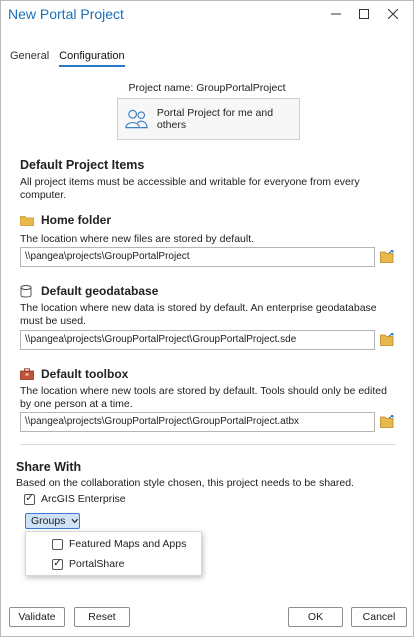 This screenshot has width=414, height=637. I want to click on maximize-button, so click(364, 14).